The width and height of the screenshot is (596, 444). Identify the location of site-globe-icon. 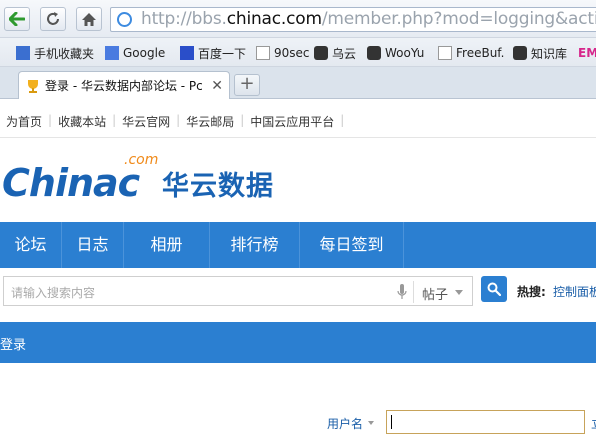
(124, 19).